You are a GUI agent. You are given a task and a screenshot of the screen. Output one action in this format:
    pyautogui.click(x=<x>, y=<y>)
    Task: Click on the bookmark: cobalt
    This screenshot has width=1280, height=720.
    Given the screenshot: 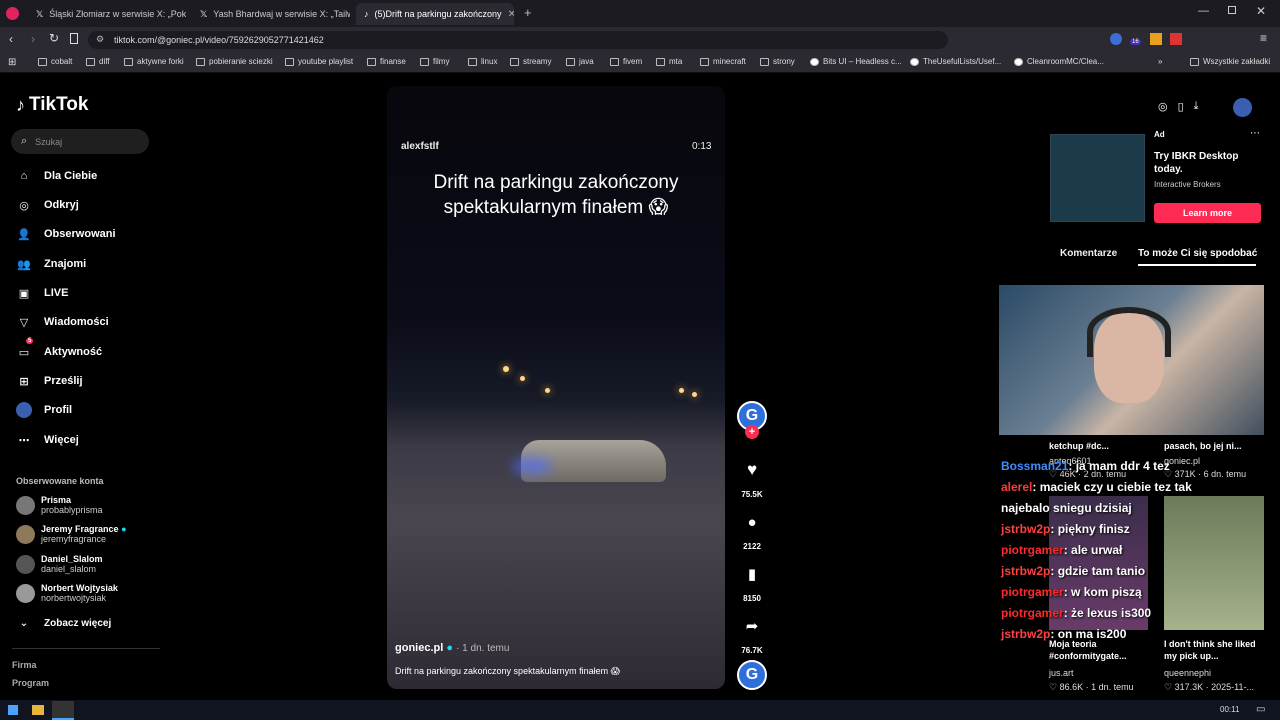 What is the action you would take?
    pyautogui.click(x=55, y=61)
    